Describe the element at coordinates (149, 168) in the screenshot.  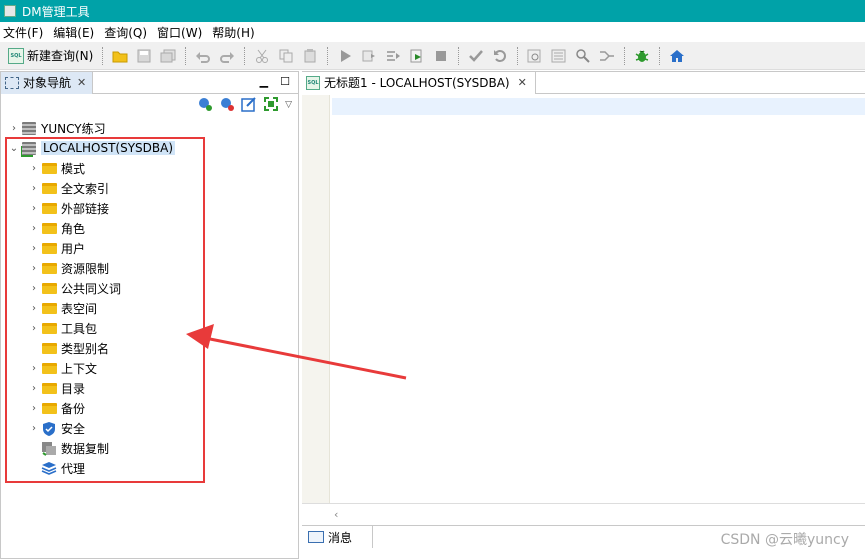
I see `tree-node: › 模式` at that location.